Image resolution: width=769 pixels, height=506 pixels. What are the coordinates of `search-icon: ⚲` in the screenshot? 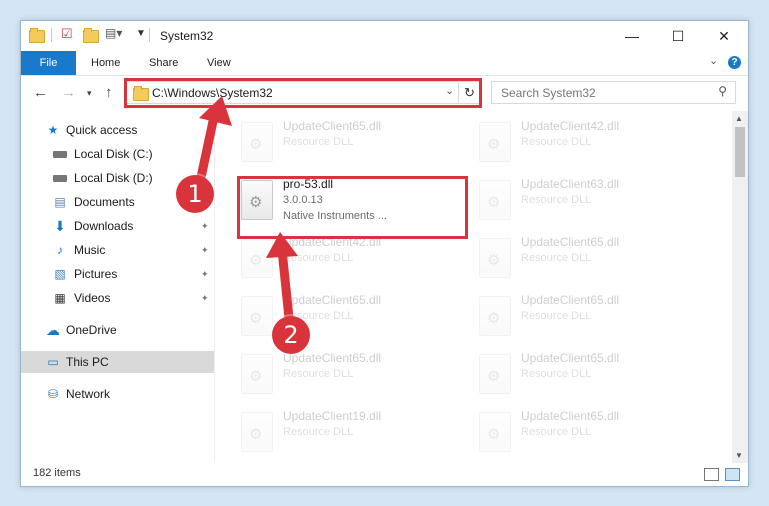 It's located at (722, 91).